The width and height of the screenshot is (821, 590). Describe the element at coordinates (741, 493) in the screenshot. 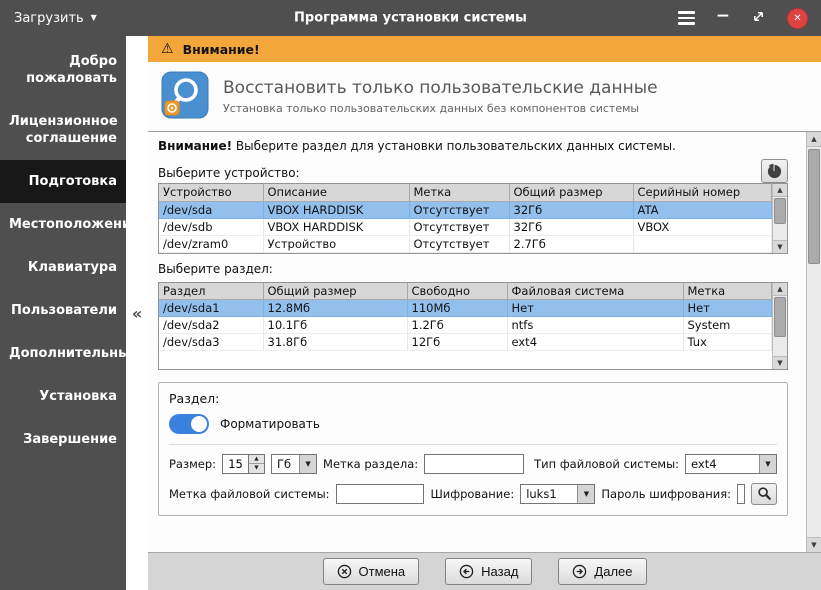

I see `encryption-password-input` at that location.